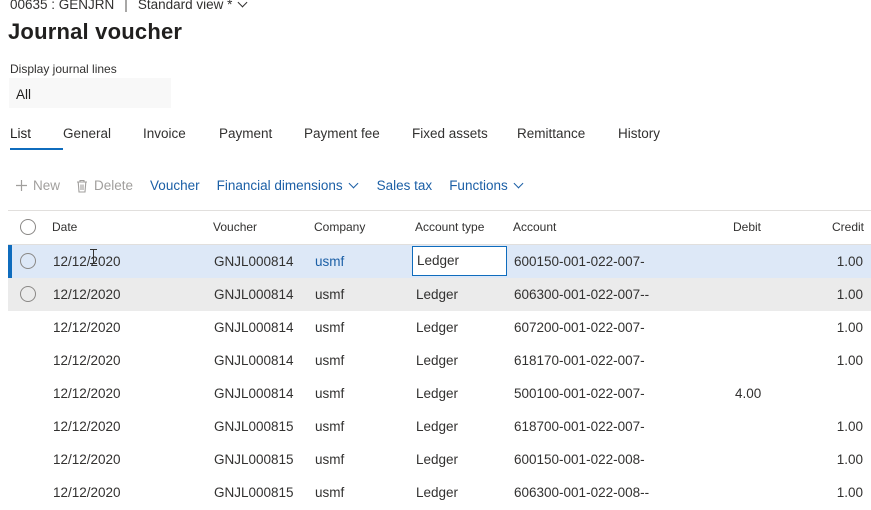  Describe the element at coordinates (114, 185) in the screenshot. I see `delete-label: Delete` at that location.